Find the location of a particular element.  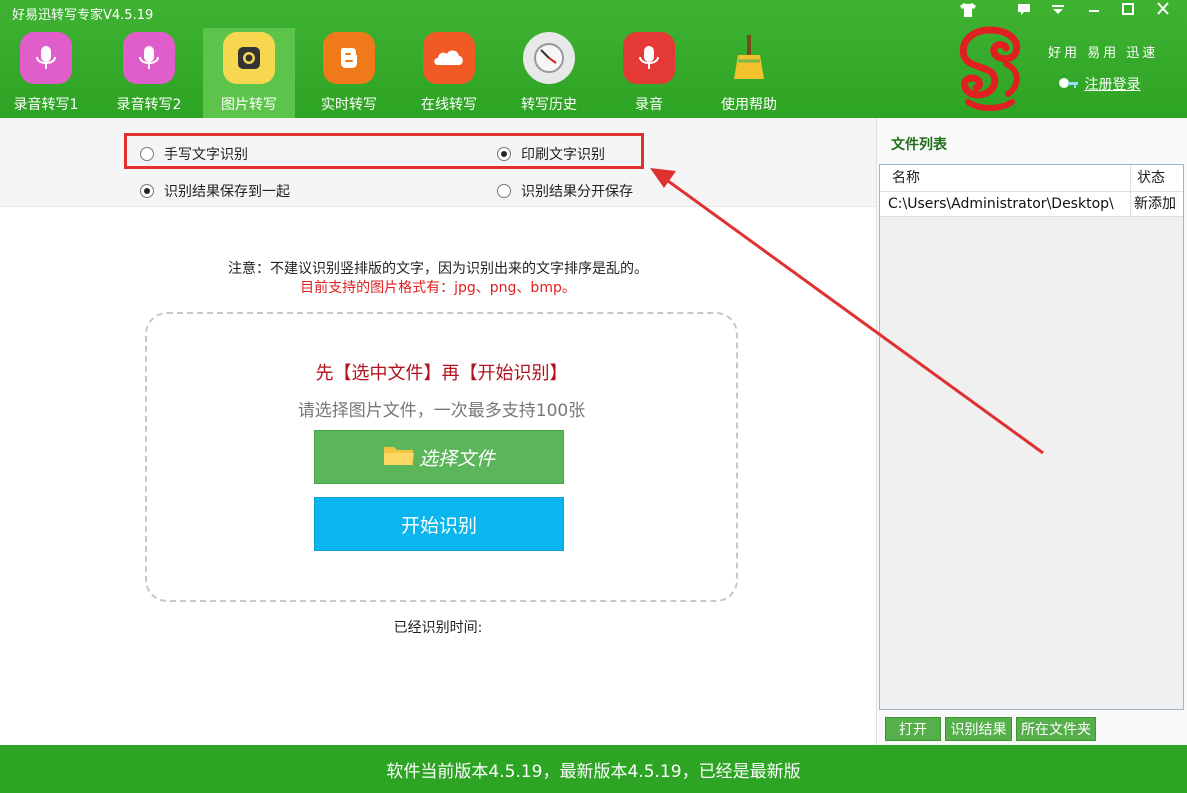

select-file-button: 选择文件 is located at coordinates (439, 457).